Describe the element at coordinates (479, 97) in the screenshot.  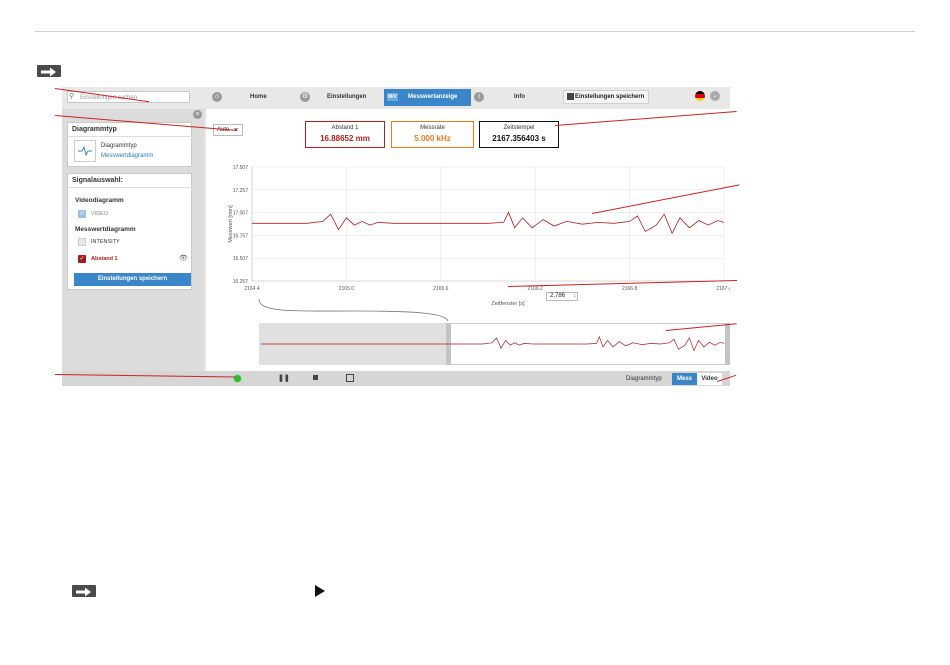
I see `info-icon: i` at that location.